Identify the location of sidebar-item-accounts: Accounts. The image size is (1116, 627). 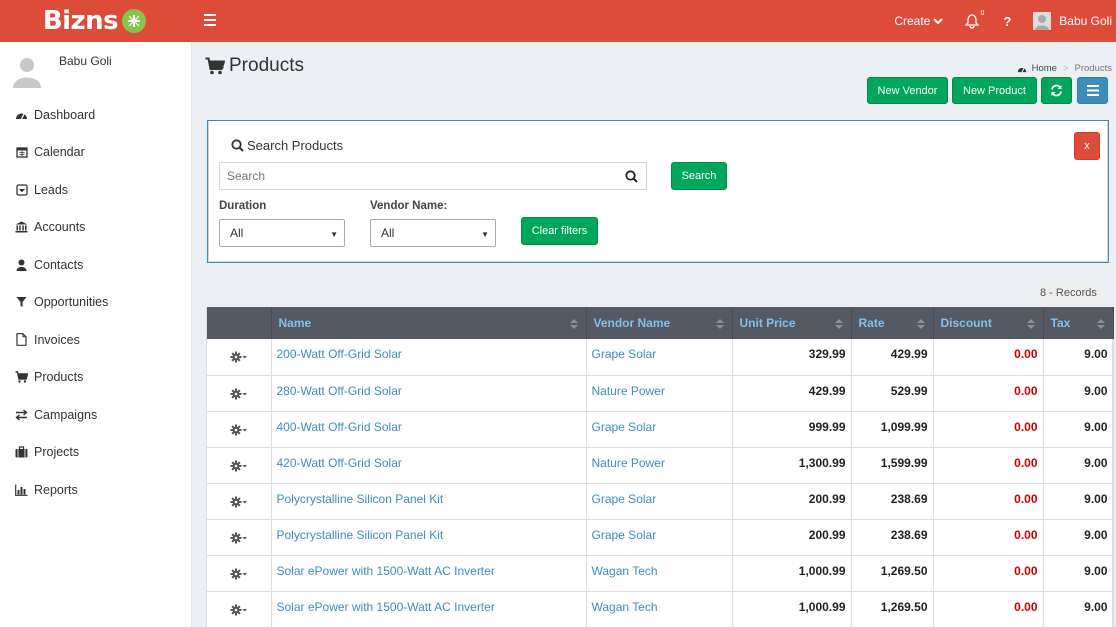
(96, 228).